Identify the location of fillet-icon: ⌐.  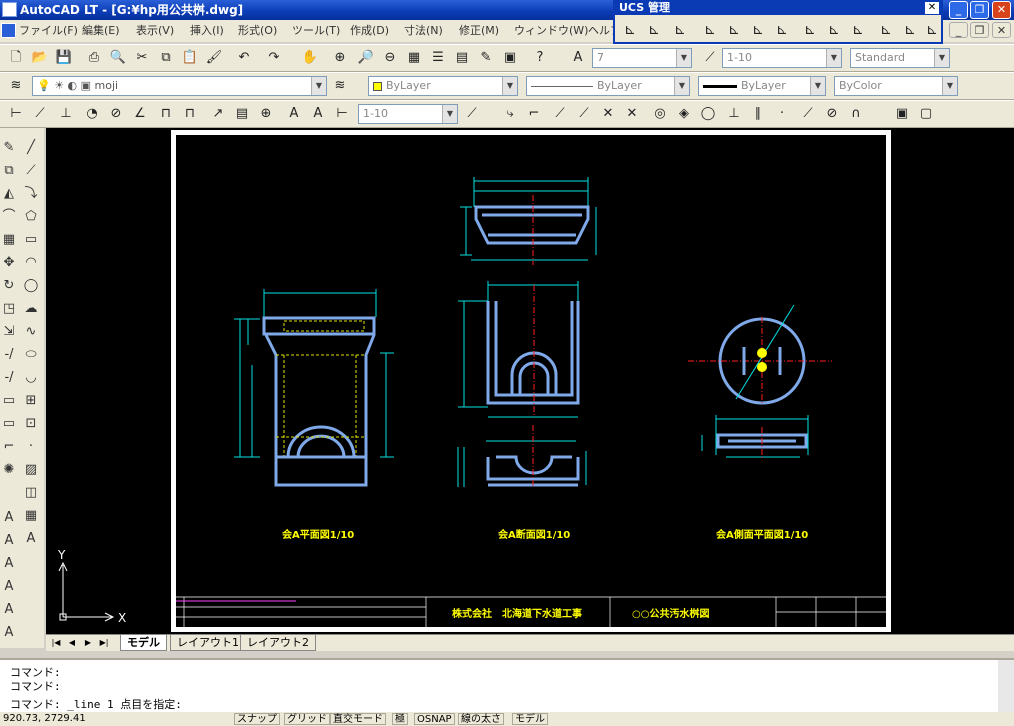
(9, 447).